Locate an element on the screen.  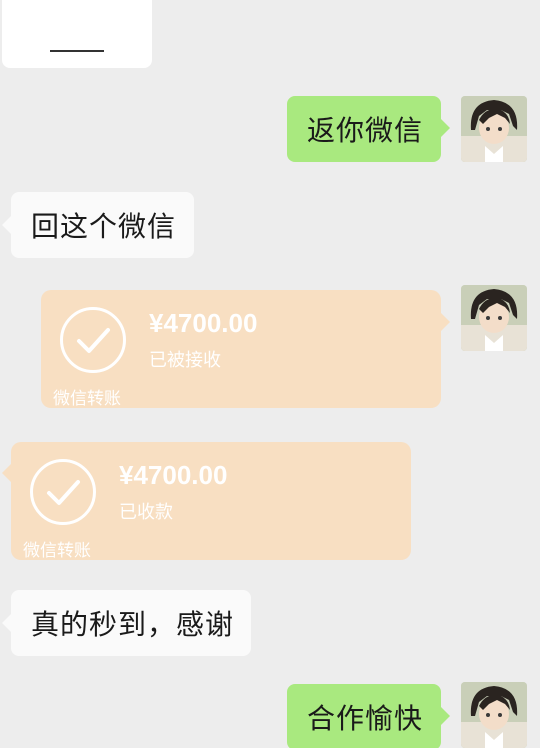
received-message-bubble: 真的秒到，感谢 is located at coordinates (131, 623).